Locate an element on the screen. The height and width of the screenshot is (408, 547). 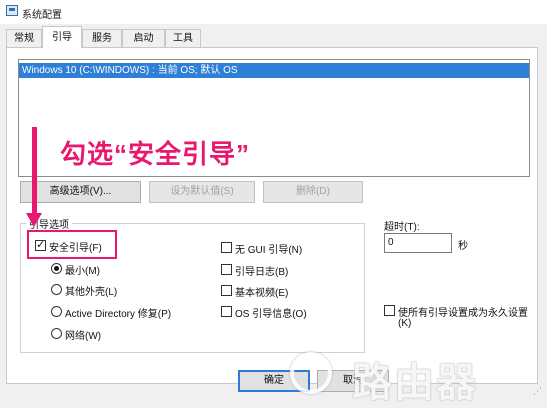
base-video-label: 基本视频(E) is located at coordinates (261, 291).